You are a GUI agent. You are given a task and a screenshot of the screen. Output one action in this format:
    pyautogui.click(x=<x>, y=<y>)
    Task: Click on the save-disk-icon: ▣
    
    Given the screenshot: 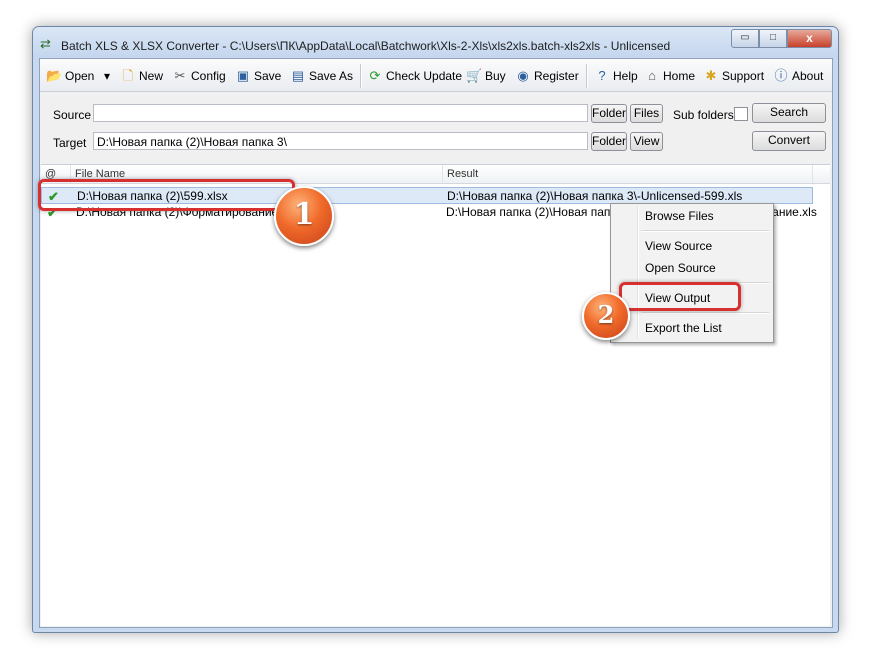 What is the action you would take?
    pyautogui.click(x=243, y=75)
    